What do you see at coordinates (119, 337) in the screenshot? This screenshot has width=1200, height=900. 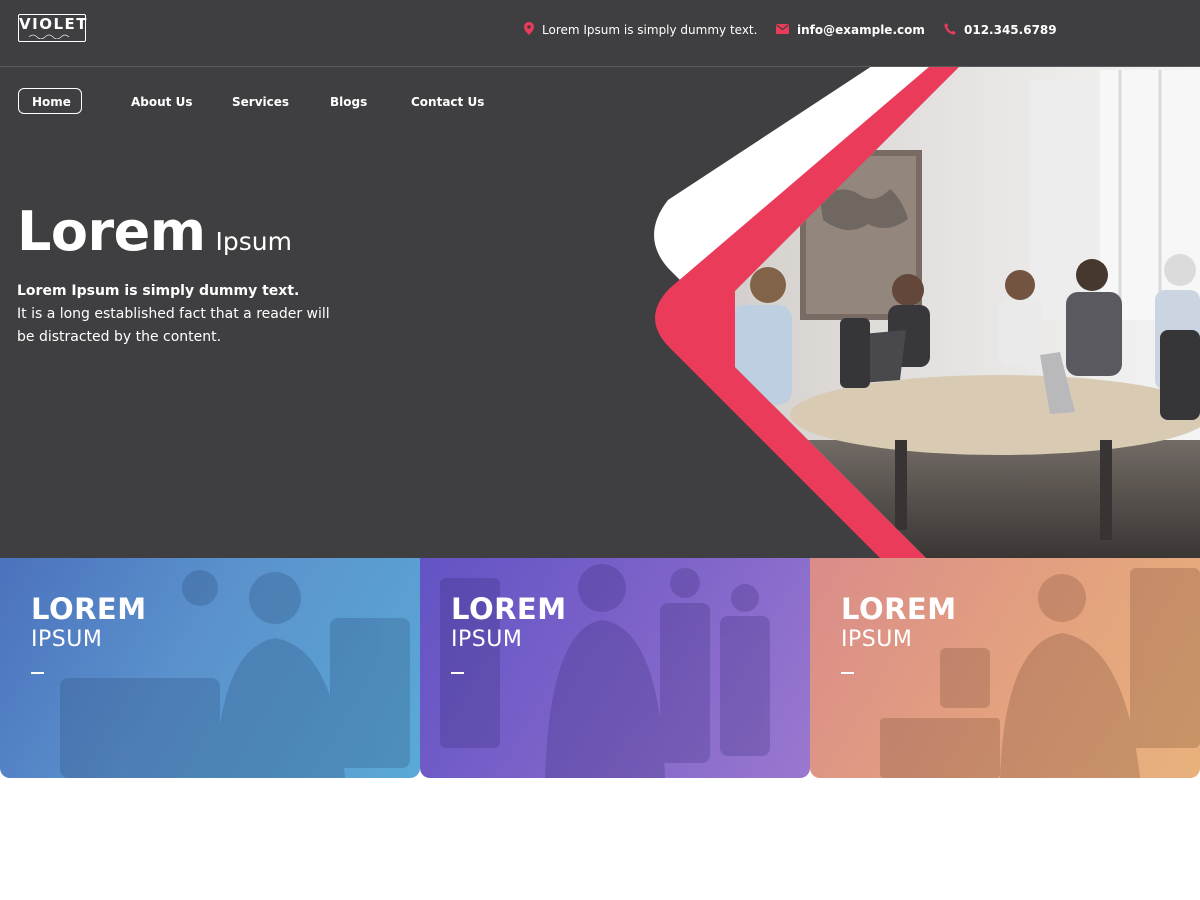 I see `hero-body-line-2: be distracted by the content.` at bounding box center [119, 337].